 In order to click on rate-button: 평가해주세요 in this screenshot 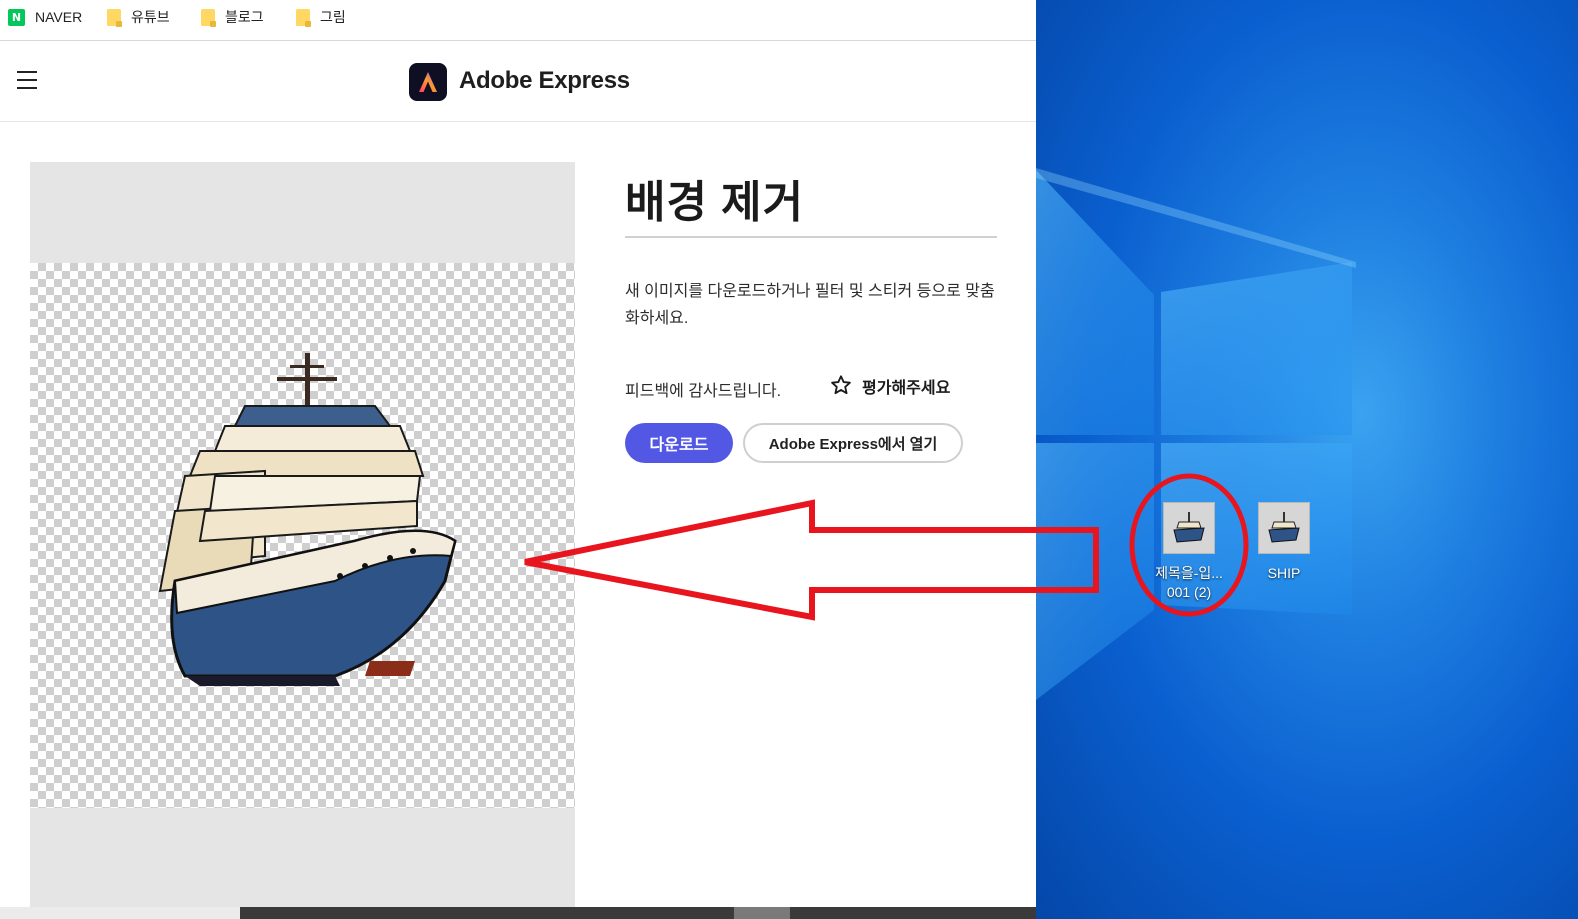, I will do `click(906, 386)`.